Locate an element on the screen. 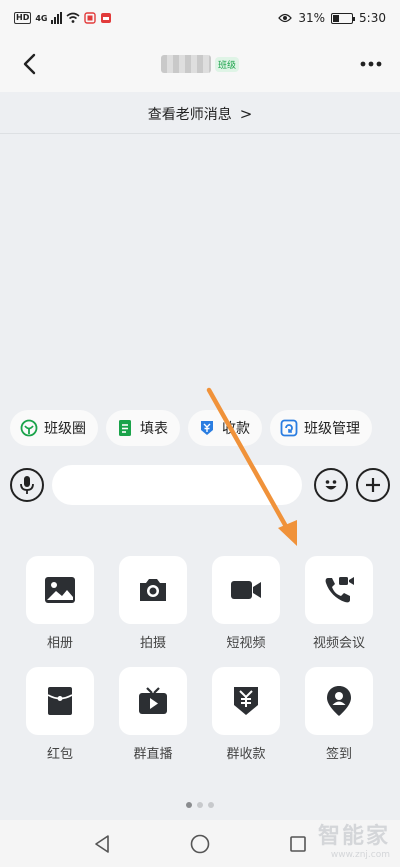 This screenshot has height=867, width=400. chip-fill-form: 填表 is located at coordinates (143, 428).